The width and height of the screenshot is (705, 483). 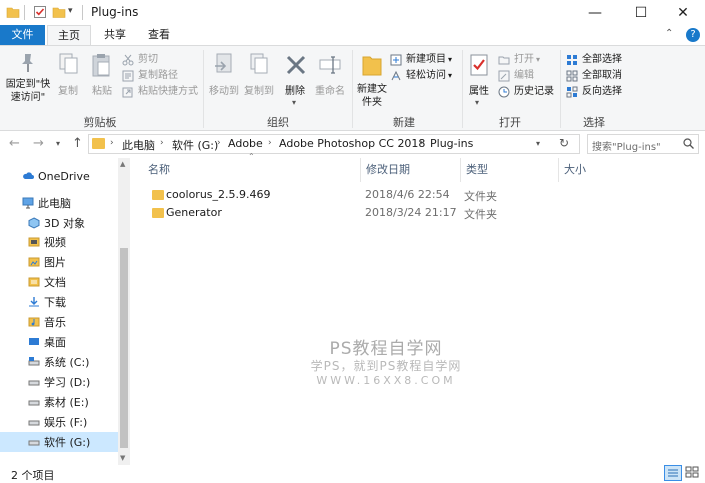 What do you see at coordinates (330, 91) in the screenshot?
I see `rename-label: 重命名` at bounding box center [330, 91].